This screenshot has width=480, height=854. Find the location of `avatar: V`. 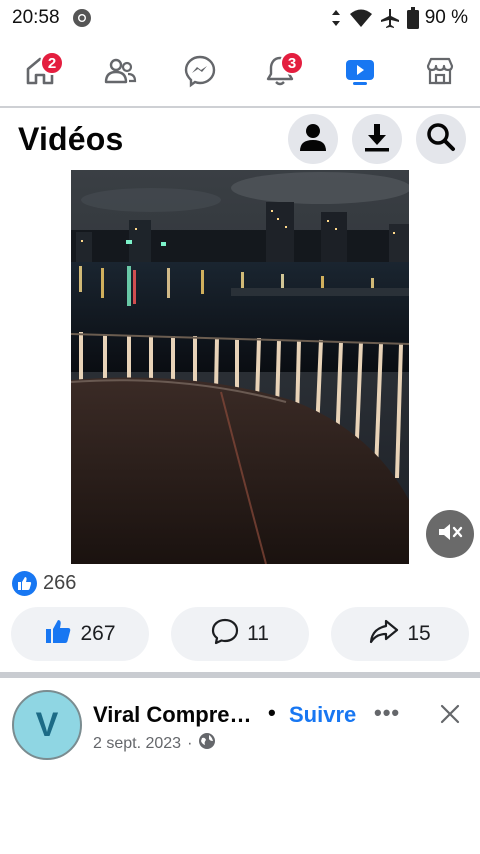

avatar: V is located at coordinates (47, 725).